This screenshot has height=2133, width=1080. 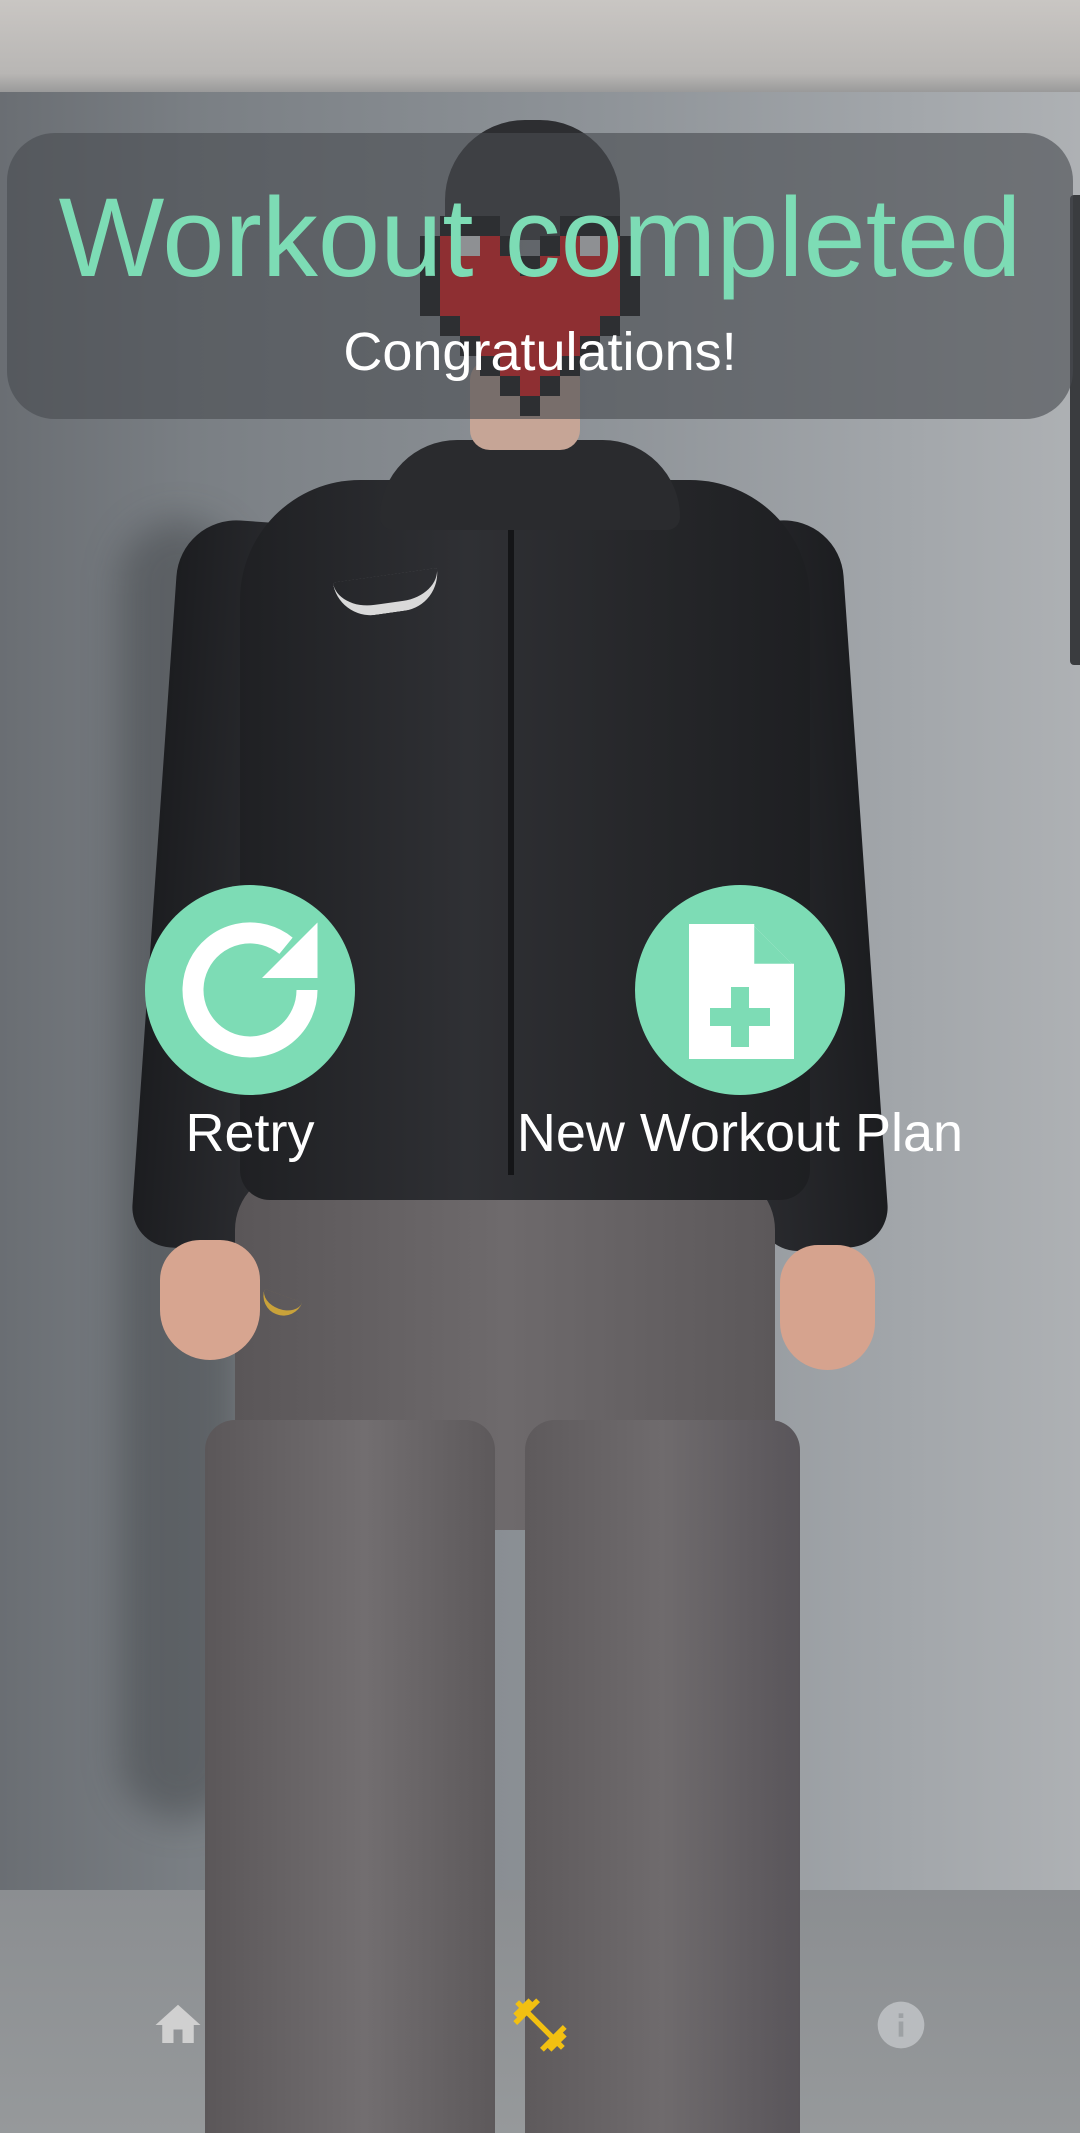 I want to click on congratulations-message: Congratulations!, so click(x=540, y=352).